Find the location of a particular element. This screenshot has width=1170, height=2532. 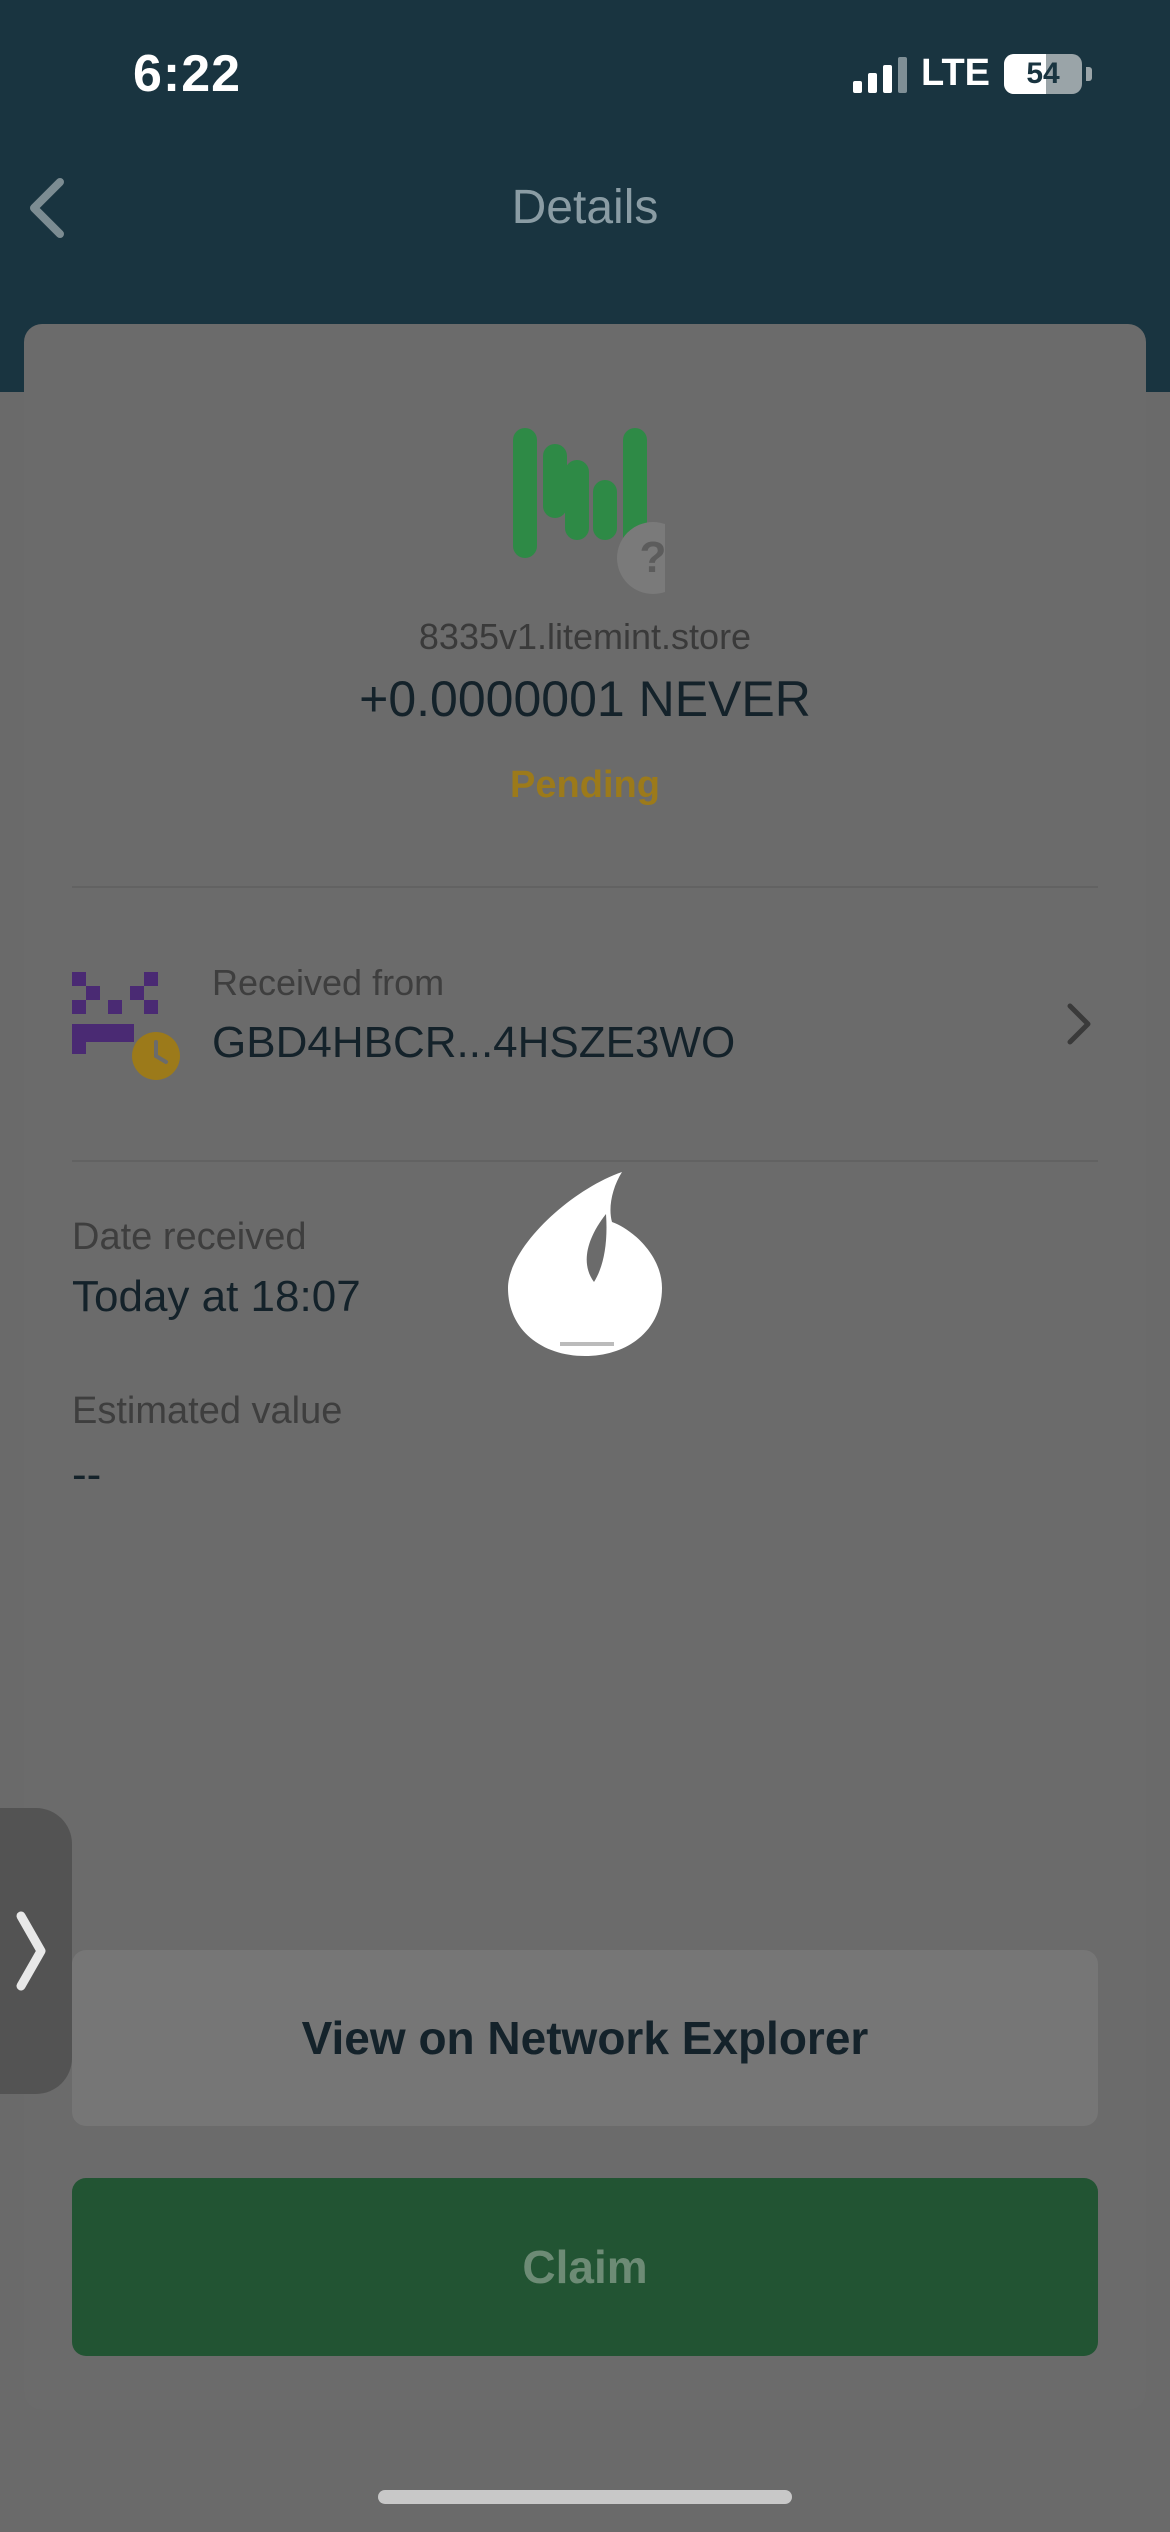

clock-icon is located at coordinates (156, 1056).